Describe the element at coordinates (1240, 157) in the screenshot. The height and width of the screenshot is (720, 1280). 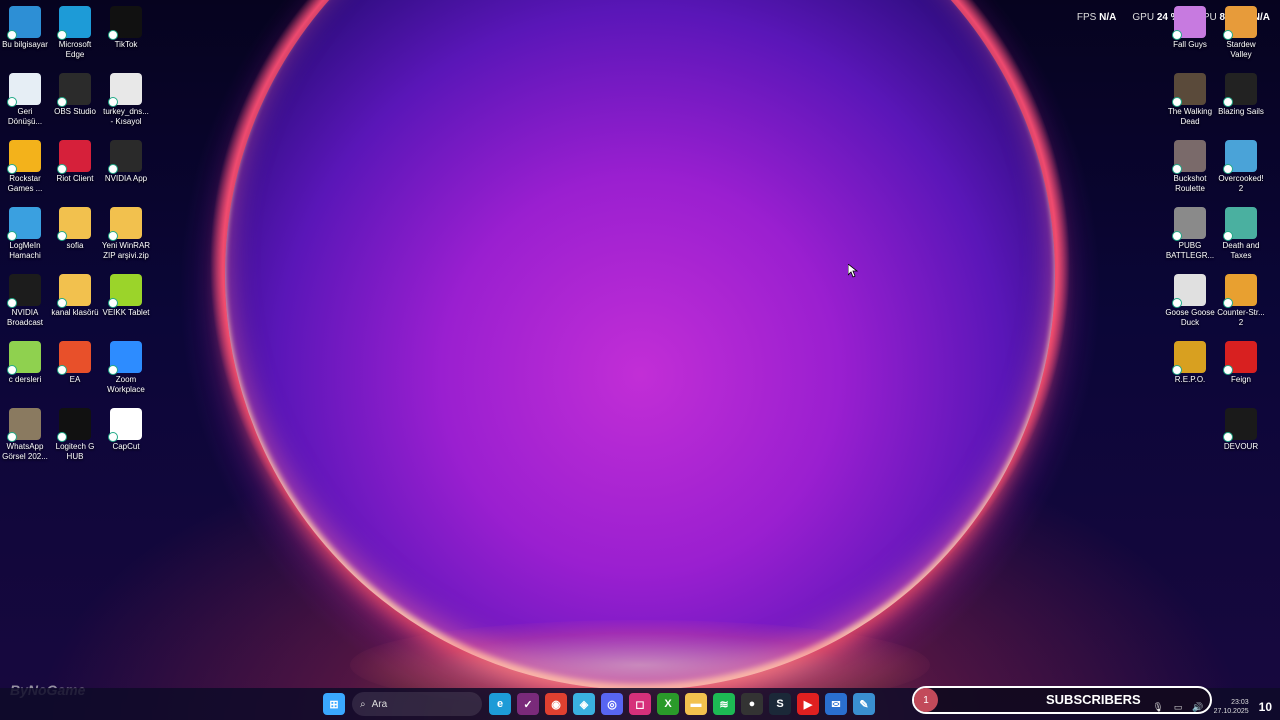
I see `overcooked-icon` at that location.